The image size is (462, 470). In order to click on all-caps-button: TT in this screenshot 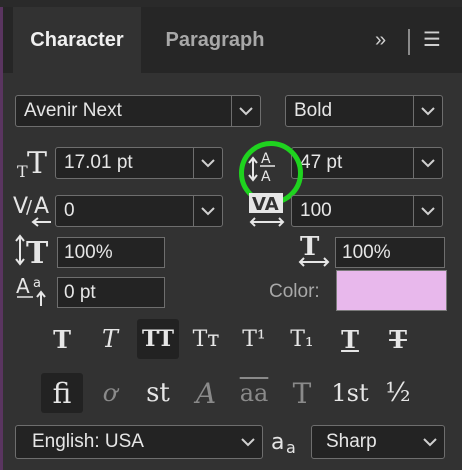, I will do `click(158, 339)`.